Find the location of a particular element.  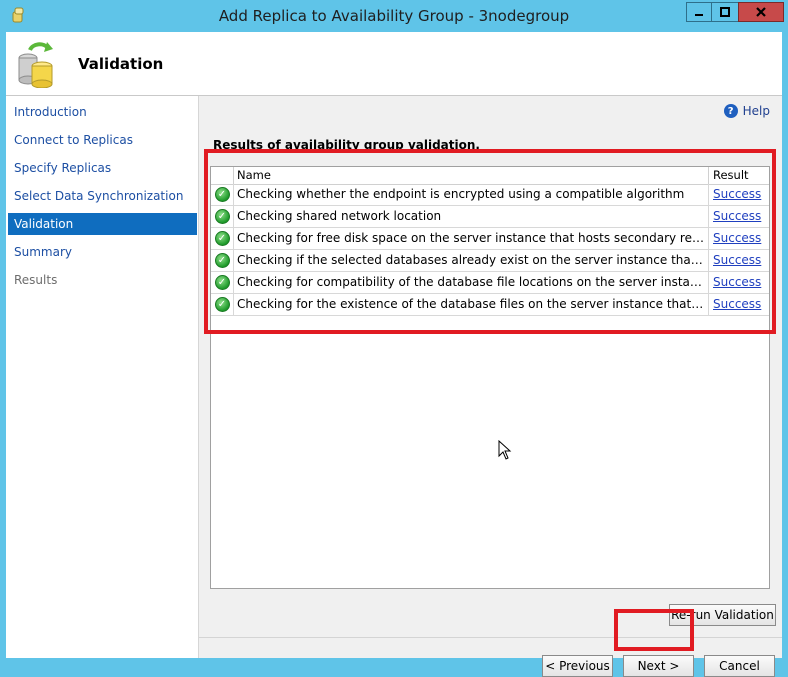

close-button is located at coordinates (761, 12).